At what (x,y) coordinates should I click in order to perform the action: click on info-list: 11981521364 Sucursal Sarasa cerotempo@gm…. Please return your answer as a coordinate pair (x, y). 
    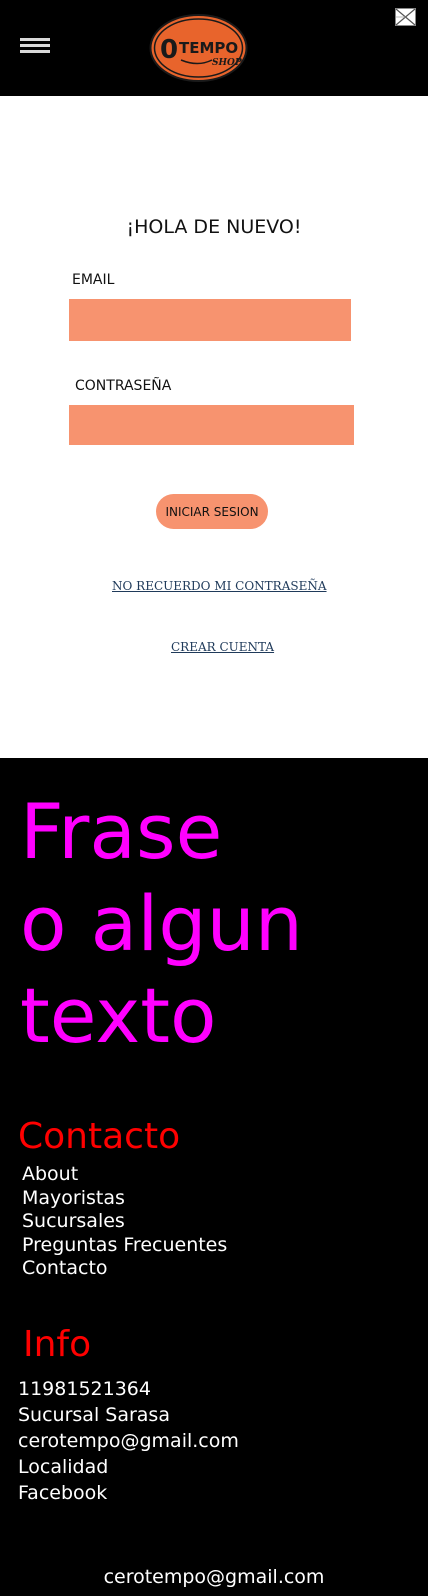
    Looking at the image, I should click on (128, 1441).